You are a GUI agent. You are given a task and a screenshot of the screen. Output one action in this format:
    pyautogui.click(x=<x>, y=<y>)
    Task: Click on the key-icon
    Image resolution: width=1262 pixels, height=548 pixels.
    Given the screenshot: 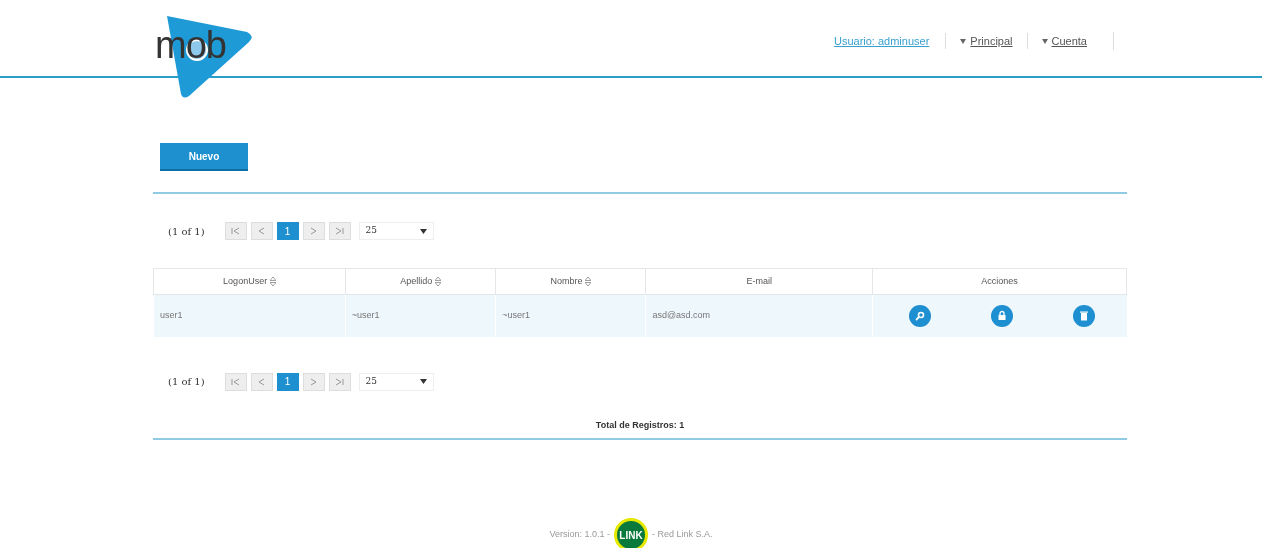 What is the action you would take?
    pyautogui.click(x=920, y=315)
    